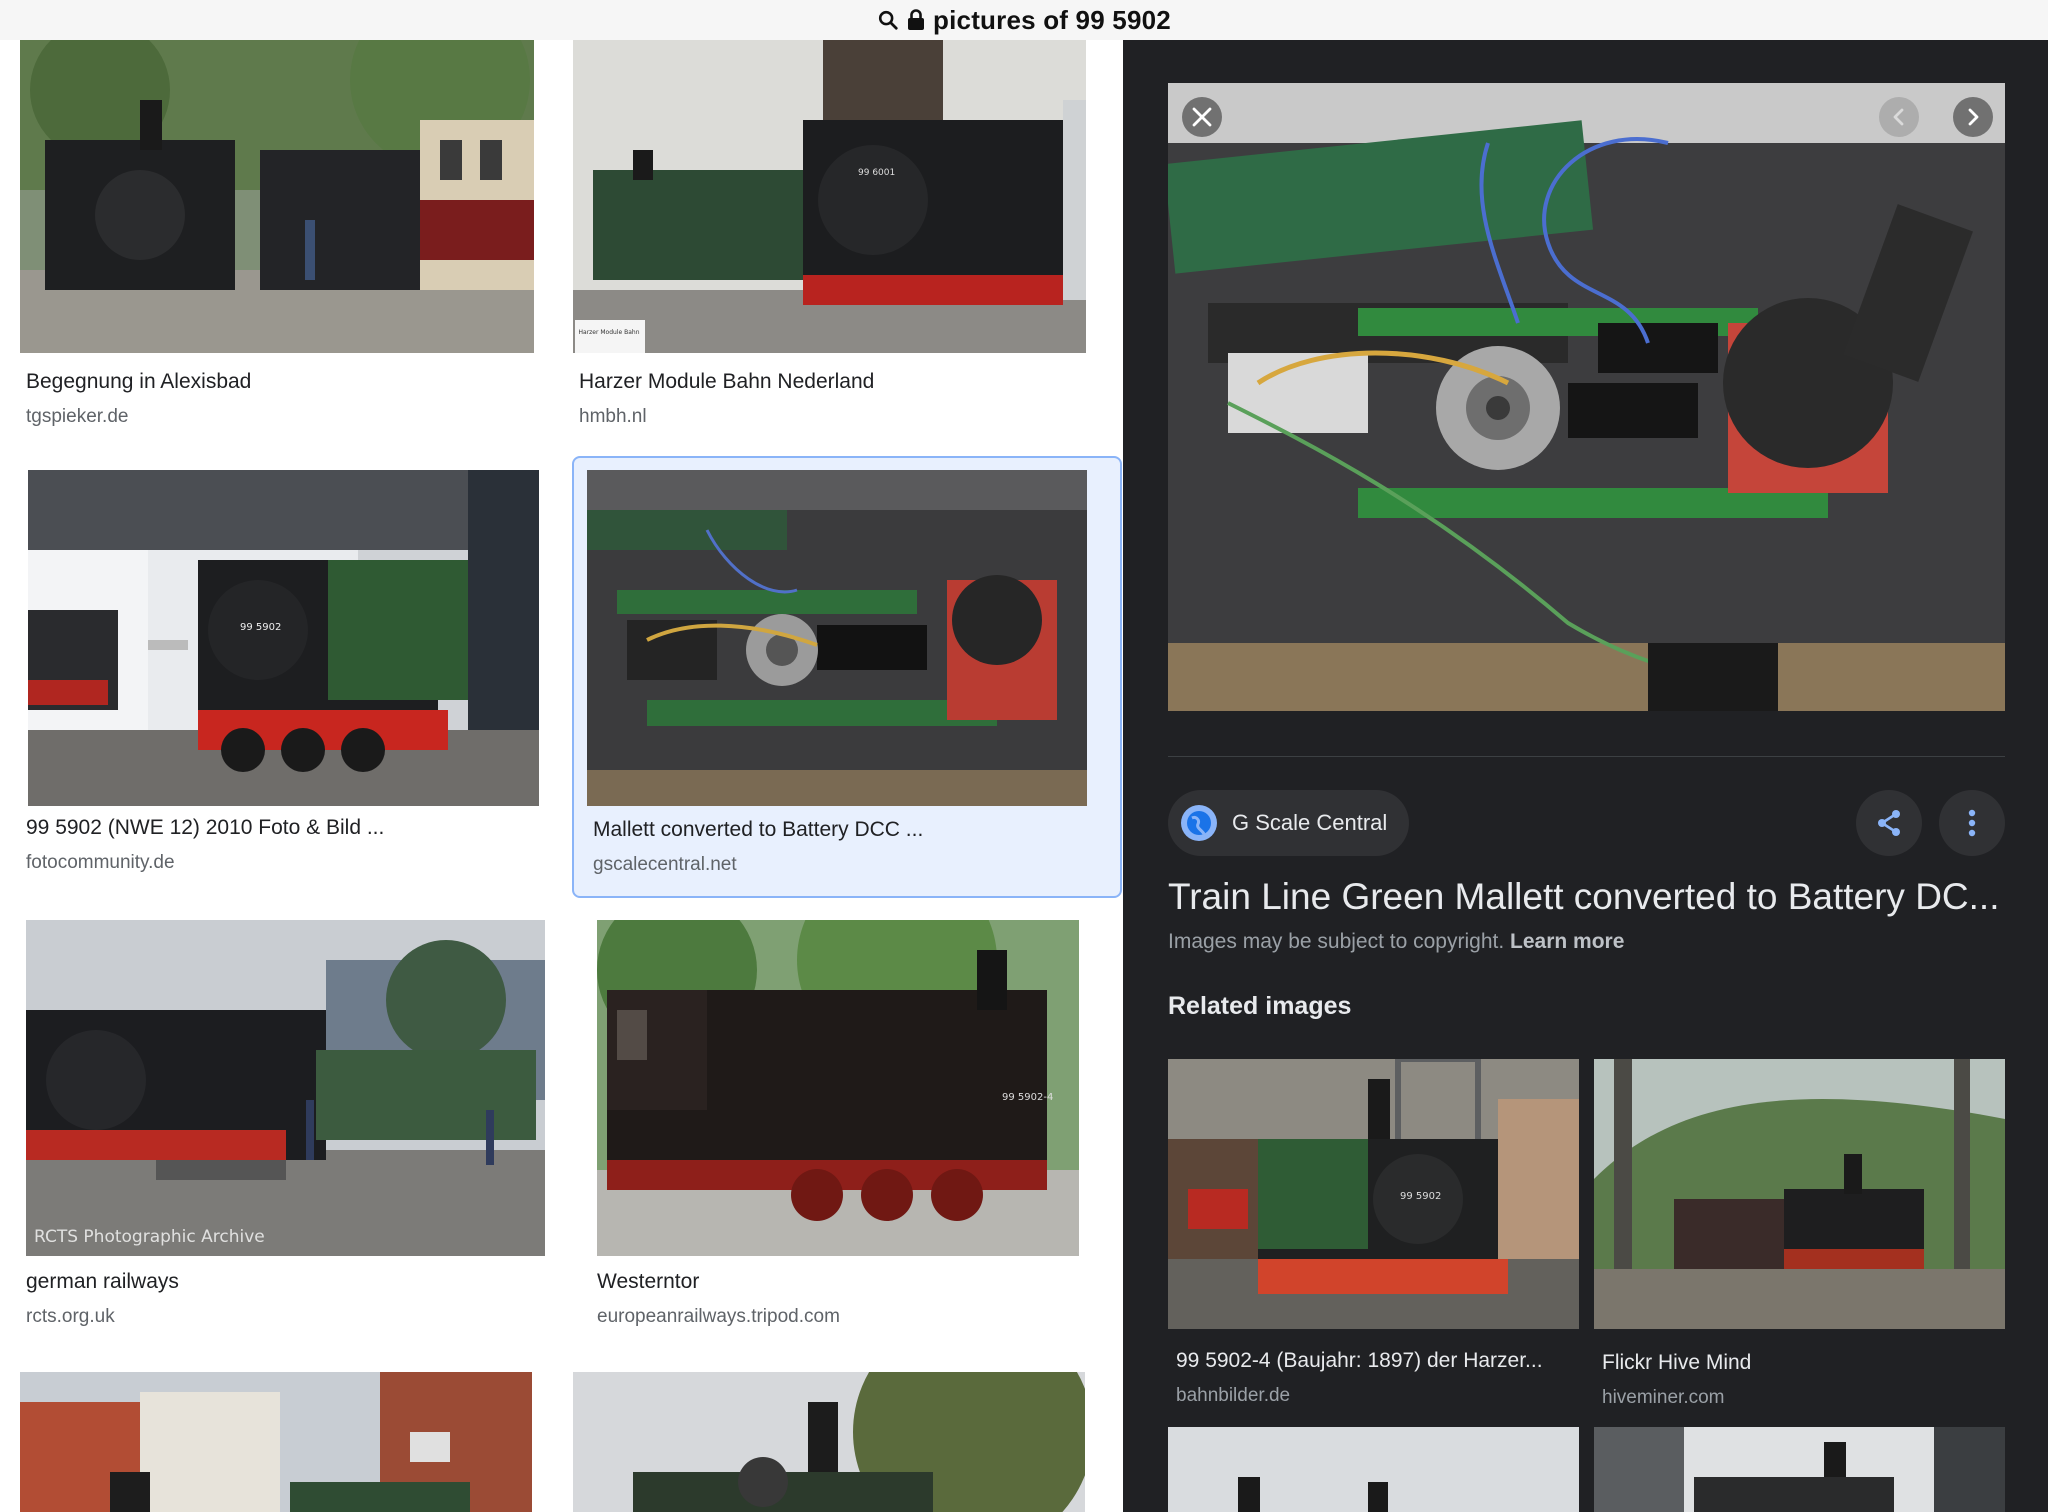 The image size is (2048, 1512). Describe the element at coordinates (285, 1088) in the screenshot. I see `result-thumbnail: RCTS Photographic Archive` at that location.